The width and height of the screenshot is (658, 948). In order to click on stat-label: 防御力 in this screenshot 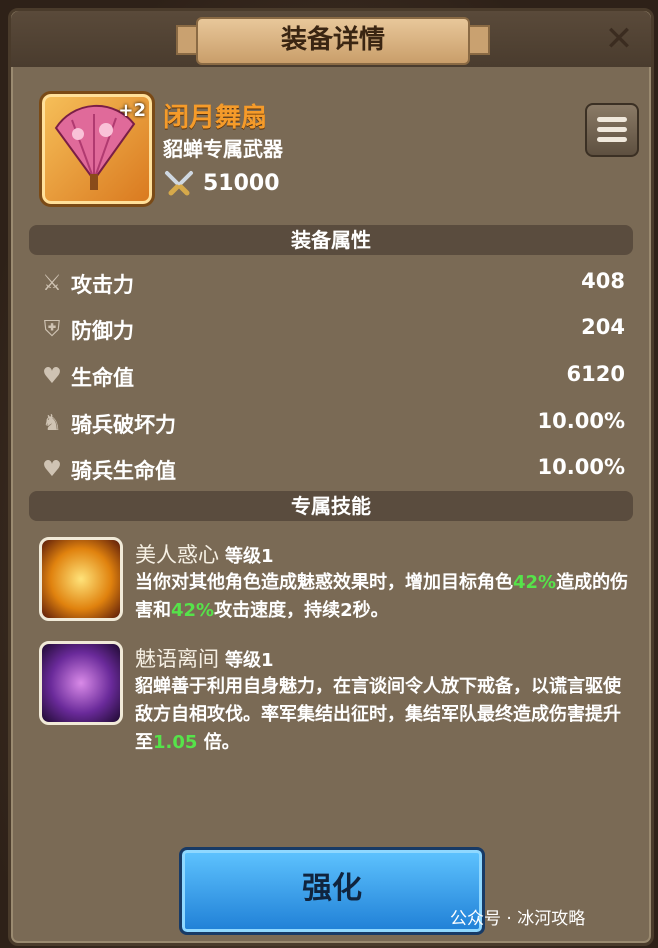, I will do `click(102, 331)`.